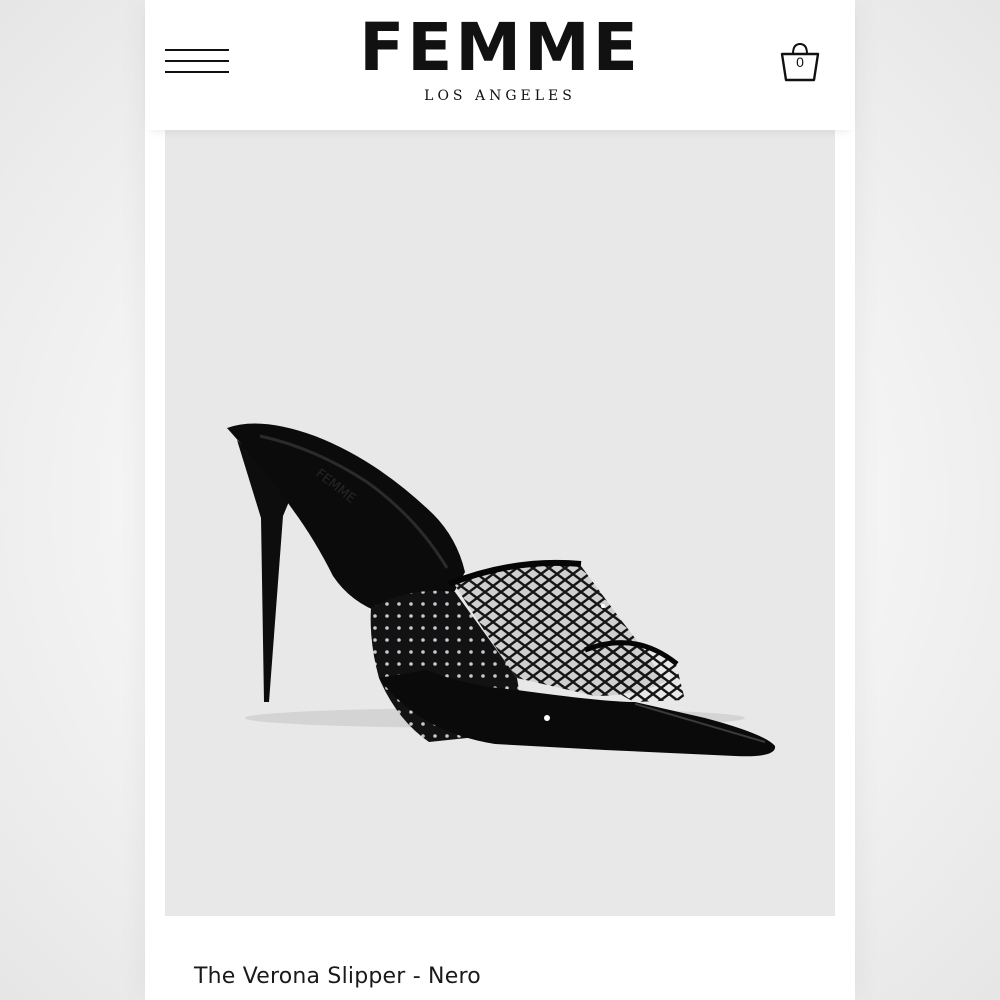 This screenshot has height=1000, width=1000. What do you see at coordinates (337, 976) in the screenshot?
I see `product-title: The Verona Slipper - Nero` at bounding box center [337, 976].